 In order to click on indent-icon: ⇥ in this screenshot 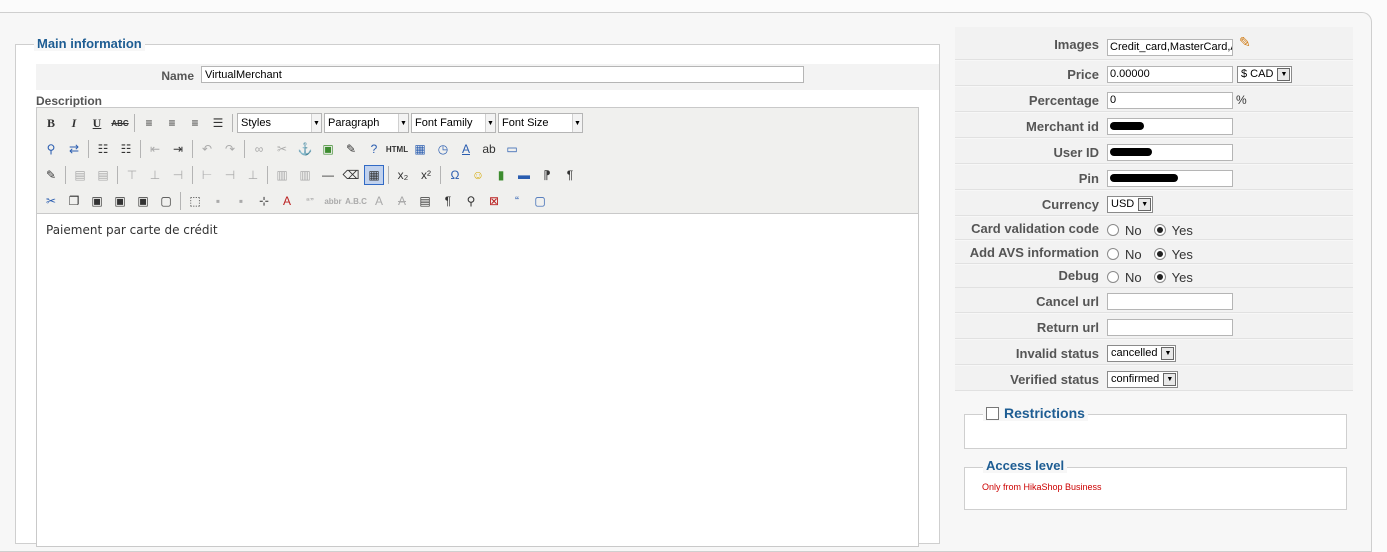, I will do `click(178, 149)`.